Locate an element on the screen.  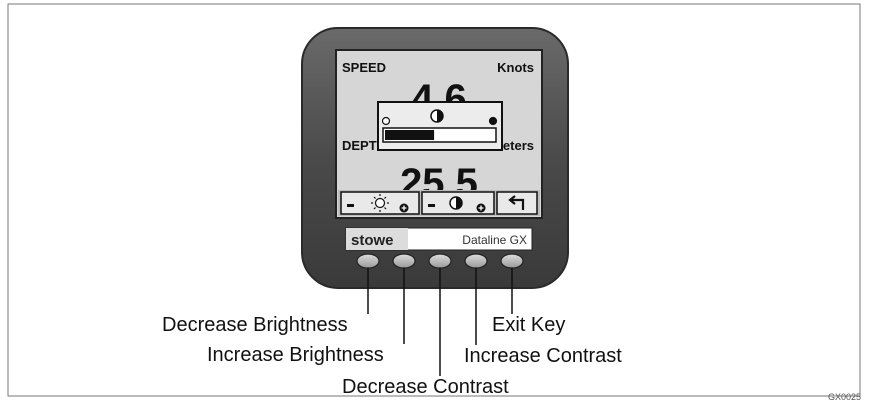
button-decrease-brightness is located at coordinates (368, 261).